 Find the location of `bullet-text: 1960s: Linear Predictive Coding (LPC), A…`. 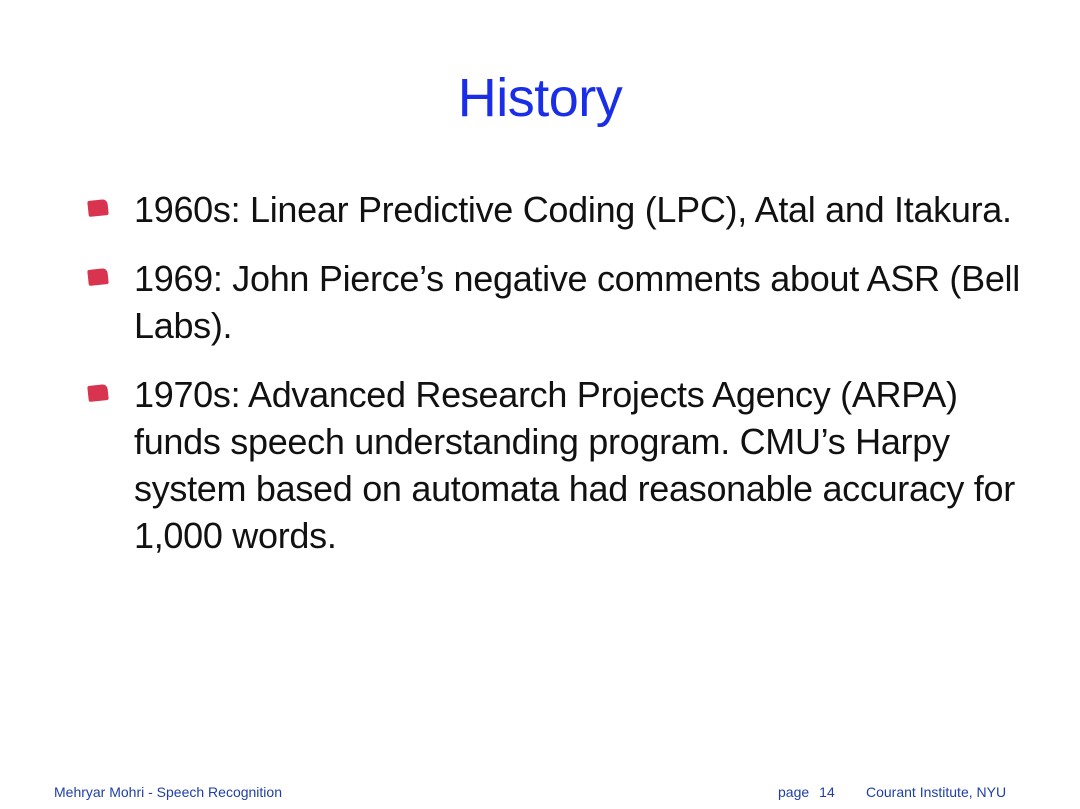

bullet-text: 1960s: Linear Predictive Coding (LPC), A… is located at coordinates (573, 209).